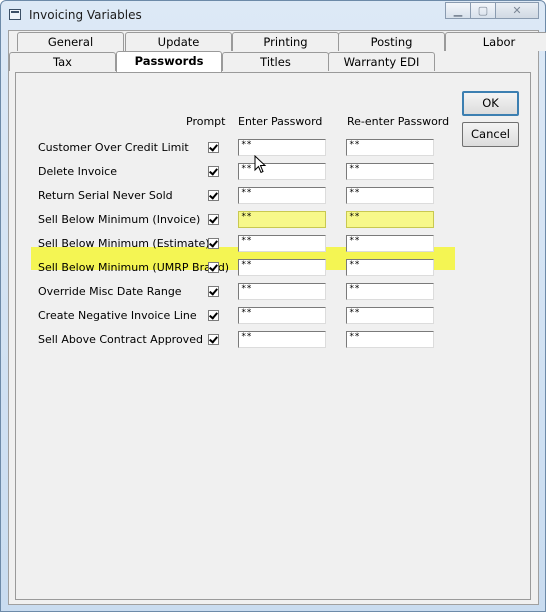 This screenshot has height=612, width=546. What do you see at coordinates (275, 61) in the screenshot?
I see `tab-titles: Titles` at bounding box center [275, 61].